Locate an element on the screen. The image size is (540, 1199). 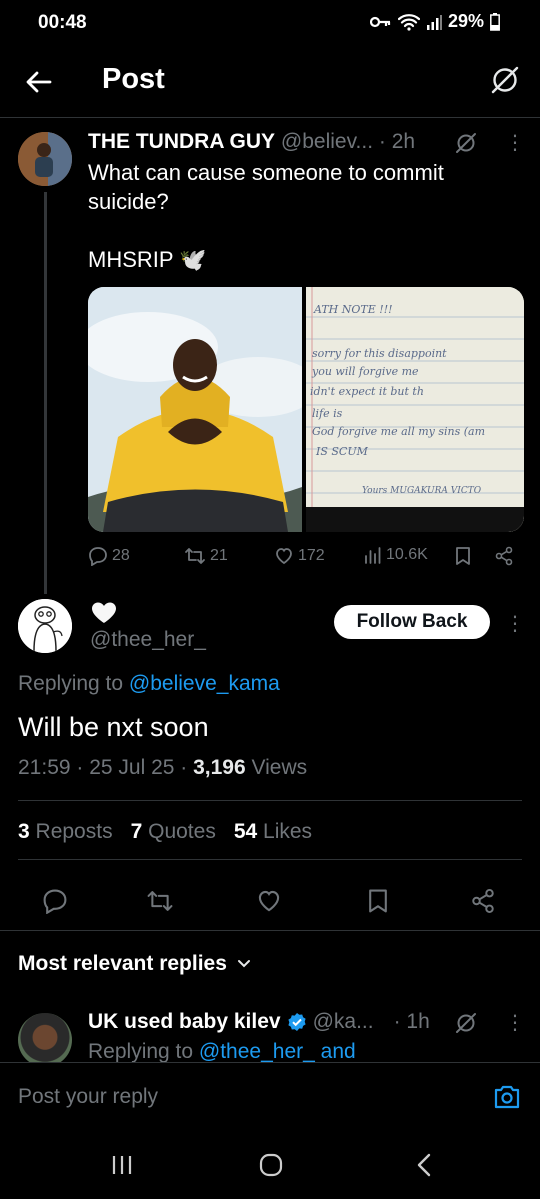
reply-sort-selector: Most relevant replies is located at coordinates (134, 964).